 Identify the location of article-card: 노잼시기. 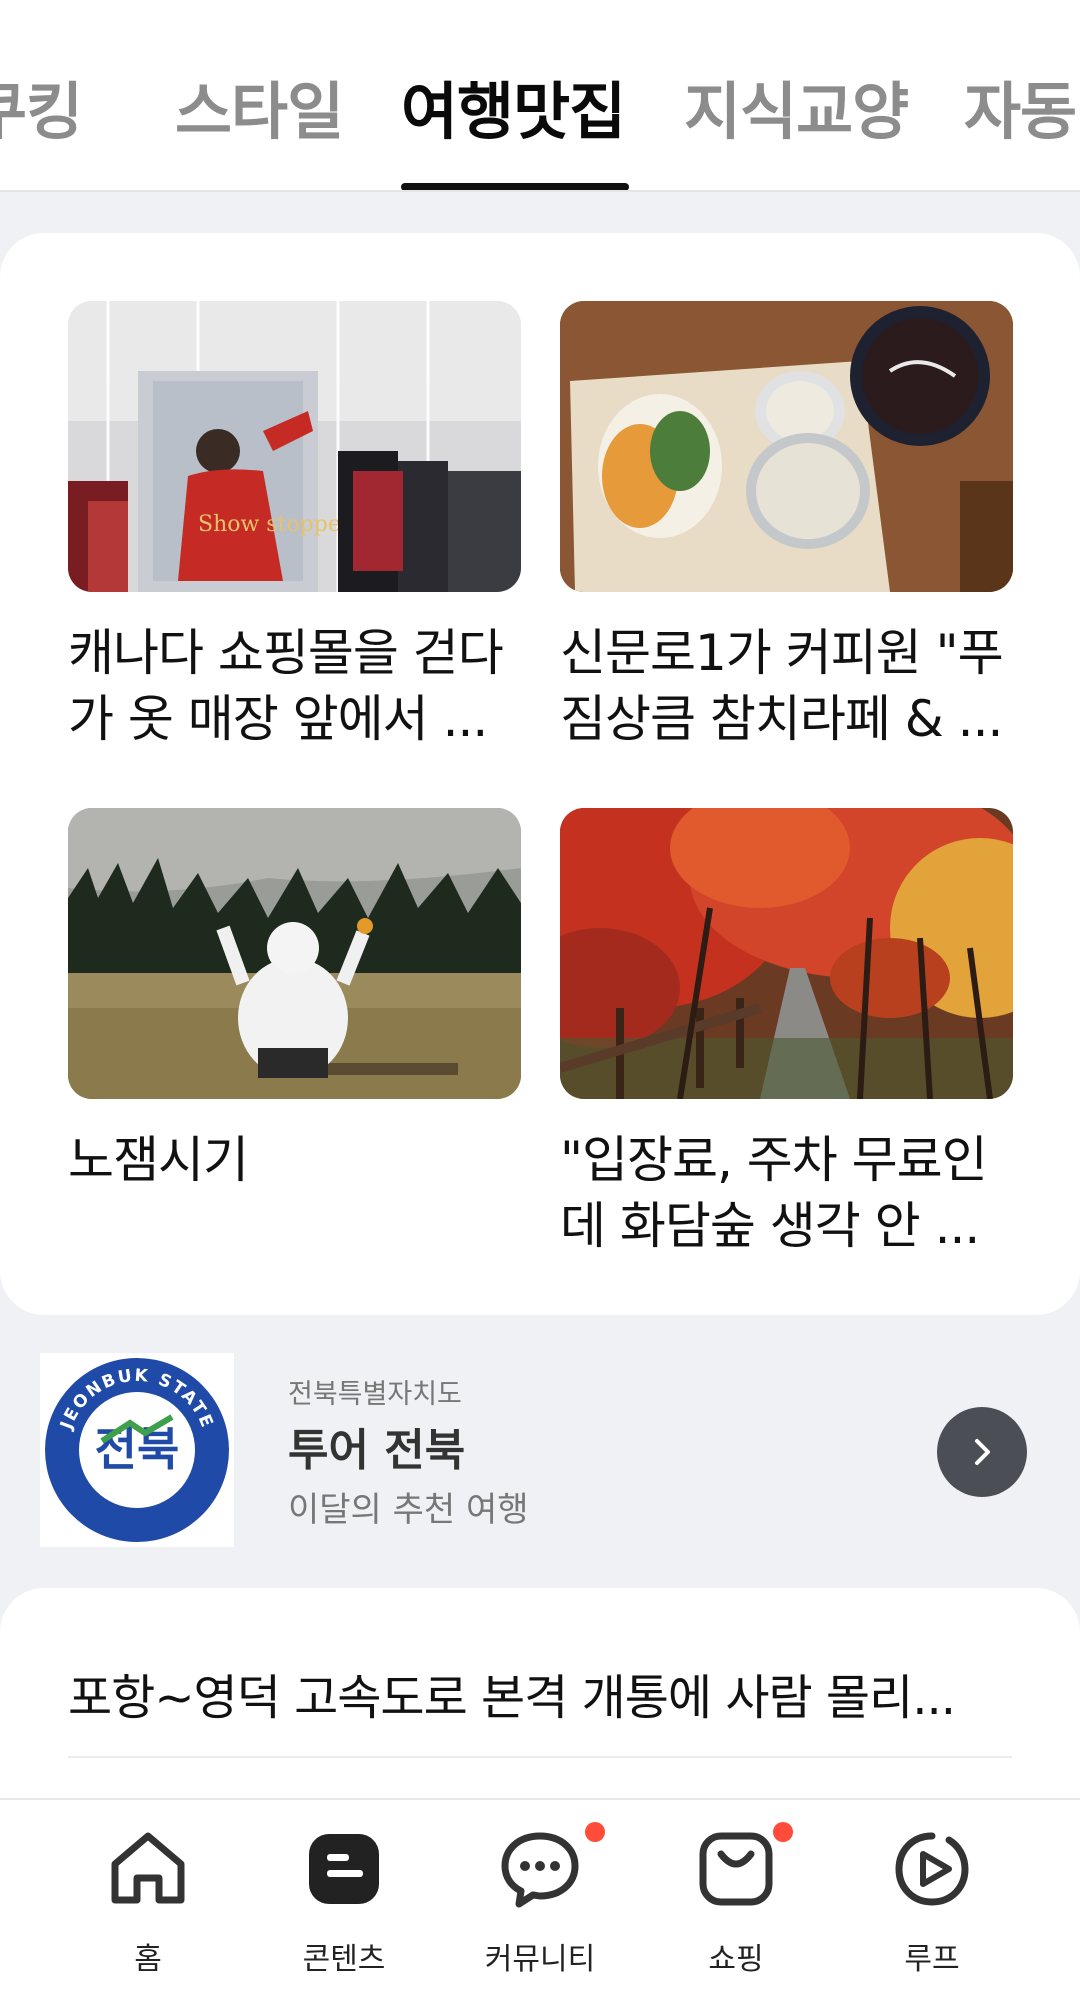
(294, 1000).